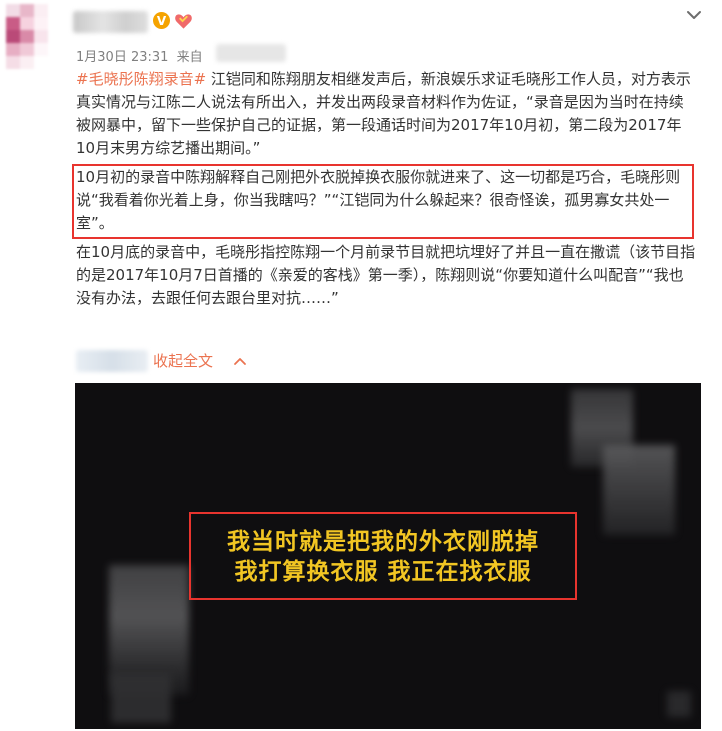 Image resolution: width=722 pixels, height=731 pixels. I want to click on subtitle-line-1: 我当时就是把我的外衣刚脱掉, so click(383, 542).